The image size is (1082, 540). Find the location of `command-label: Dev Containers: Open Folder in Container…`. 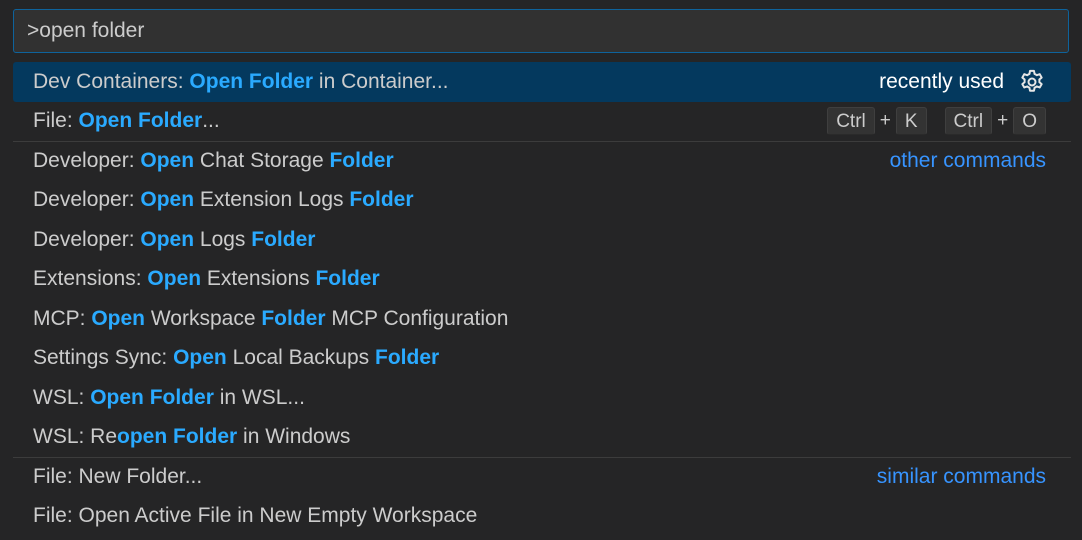

command-label: Dev Containers: Open Folder in Container… is located at coordinates (241, 82).